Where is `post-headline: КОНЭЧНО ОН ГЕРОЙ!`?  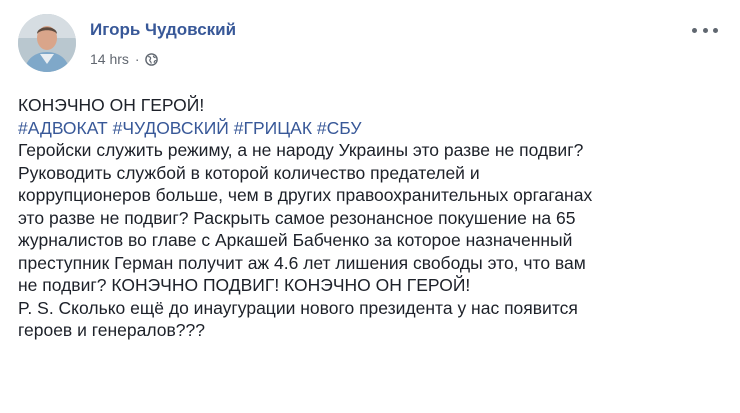
post-headline: КОНЭЧНО ОН ГЕРОЙ! is located at coordinates (111, 105).